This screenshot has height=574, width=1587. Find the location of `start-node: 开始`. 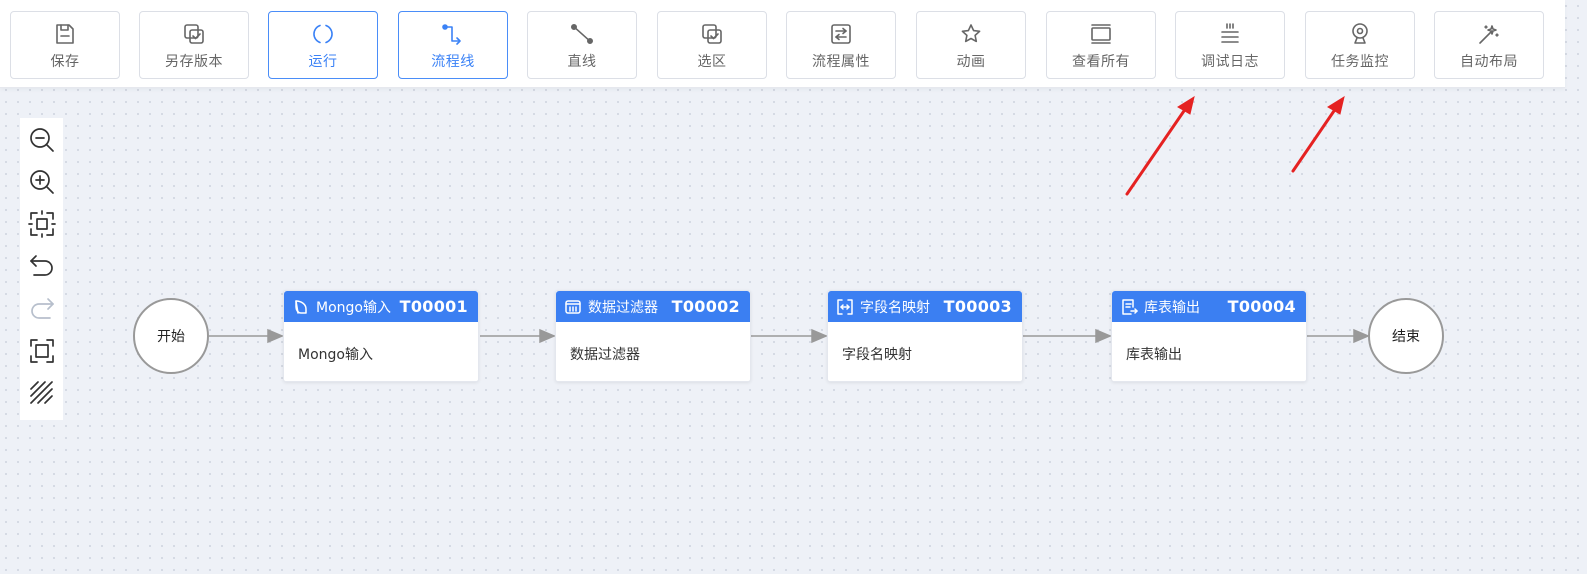

start-node: 开始 is located at coordinates (171, 336).